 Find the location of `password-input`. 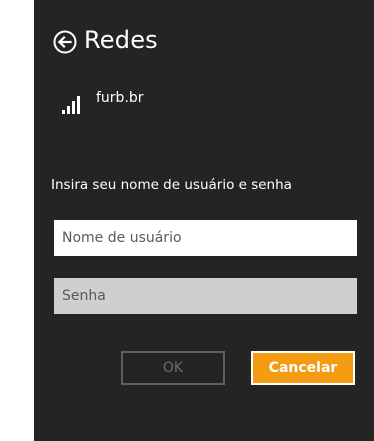

password-input is located at coordinates (205, 296).